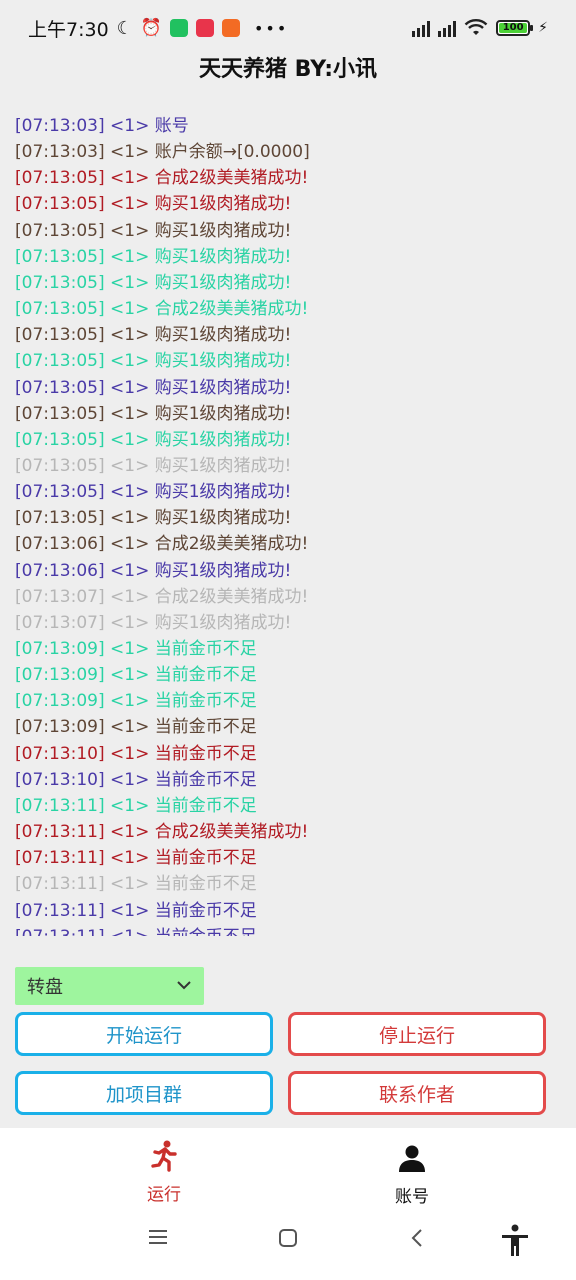 The width and height of the screenshot is (576, 1280). I want to click on log-line: [07:13:07] <1> 购买1级肉猪成功!, so click(153, 622).